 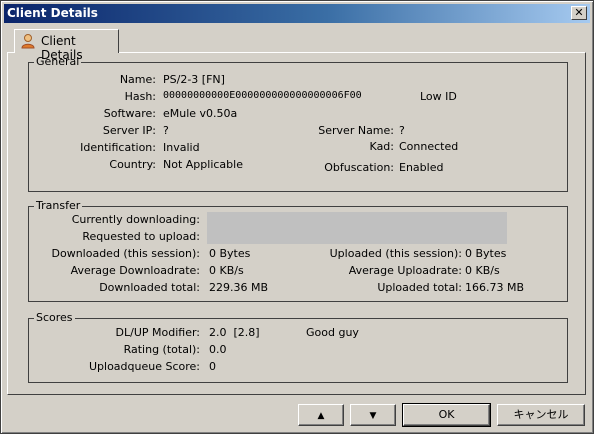 I want to click on down-arrow-icon: ▼, so click(x=373, y=416).